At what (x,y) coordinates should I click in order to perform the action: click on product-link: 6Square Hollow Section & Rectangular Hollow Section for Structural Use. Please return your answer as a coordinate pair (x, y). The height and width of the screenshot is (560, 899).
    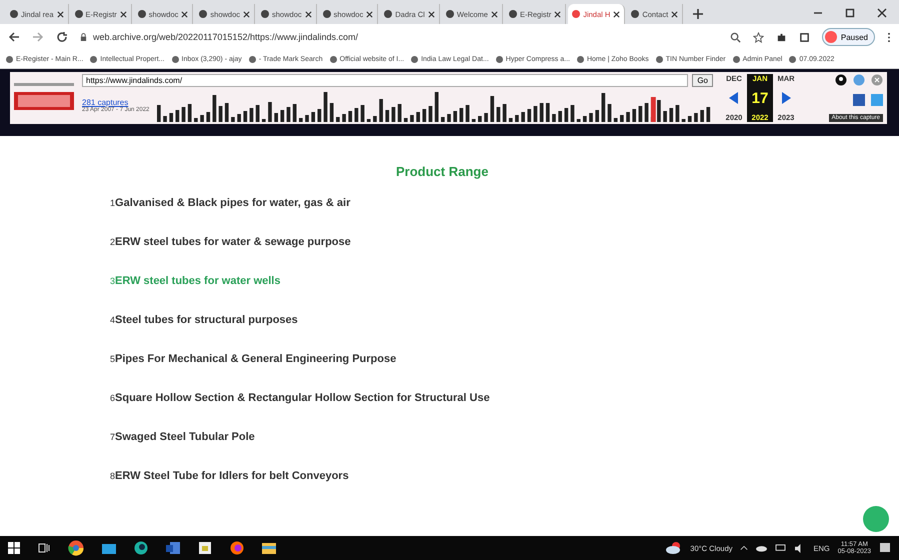
    Looking at the image, I should click on (504, 398).